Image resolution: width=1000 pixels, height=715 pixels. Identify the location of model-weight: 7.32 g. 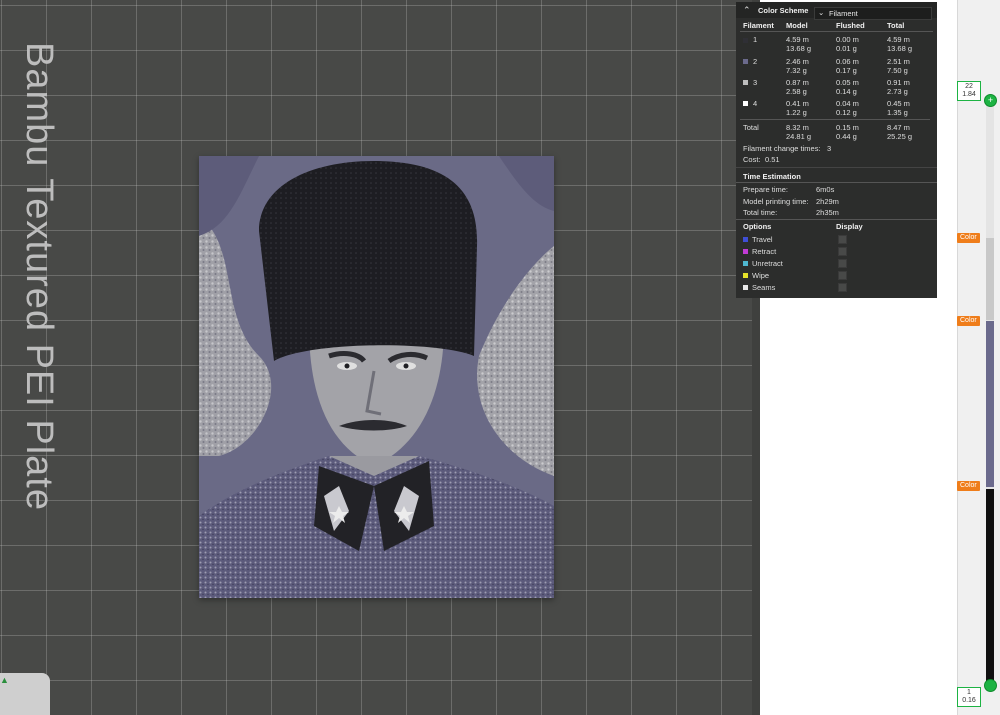
(796, 70).